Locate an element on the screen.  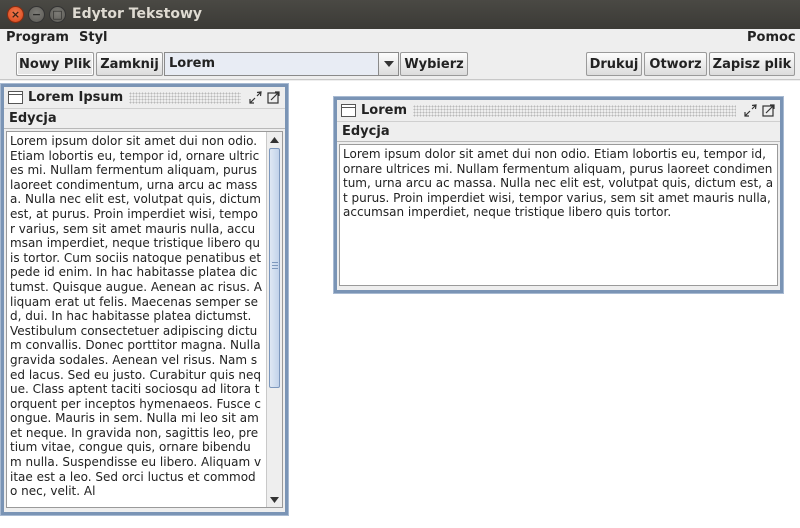
vertical-scrollbar is located at coordinates (274, 319).